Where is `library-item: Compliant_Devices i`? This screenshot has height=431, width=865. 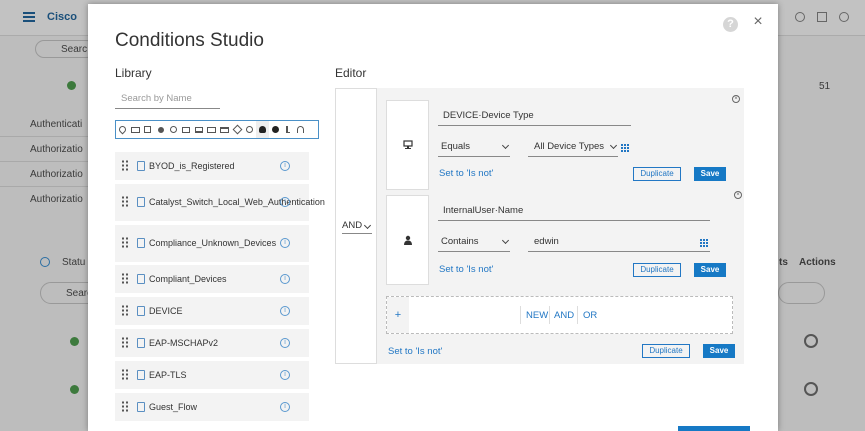 library-item: Compliant_Devices i is located at coordinates (212, 279).